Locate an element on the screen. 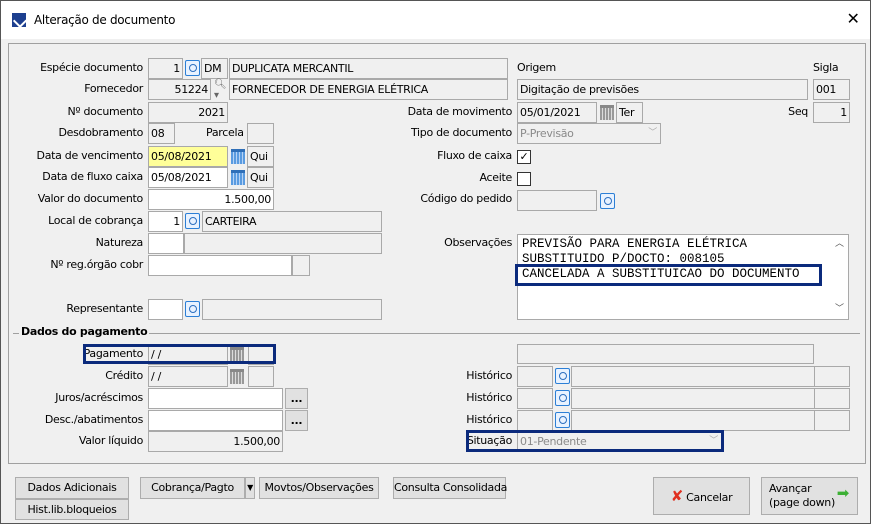 This screenshot has width=871, height=524. pedido-label: Código do pedido is located at coordinates (466, 198).